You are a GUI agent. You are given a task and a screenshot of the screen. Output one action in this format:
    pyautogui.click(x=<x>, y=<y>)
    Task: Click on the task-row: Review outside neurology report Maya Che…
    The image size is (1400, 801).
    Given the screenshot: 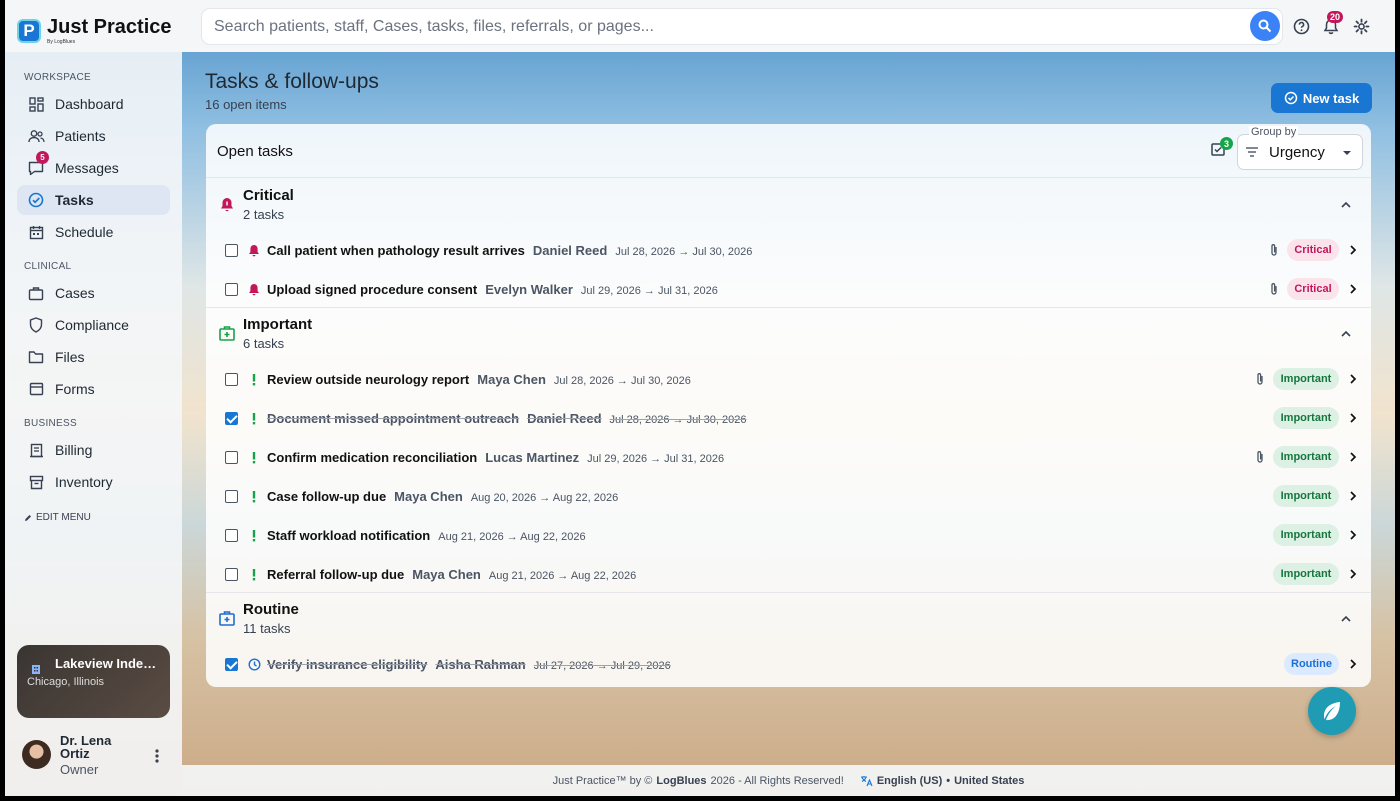 What is the action you would take?
    pyautogui.click(x=788, y=379)
    